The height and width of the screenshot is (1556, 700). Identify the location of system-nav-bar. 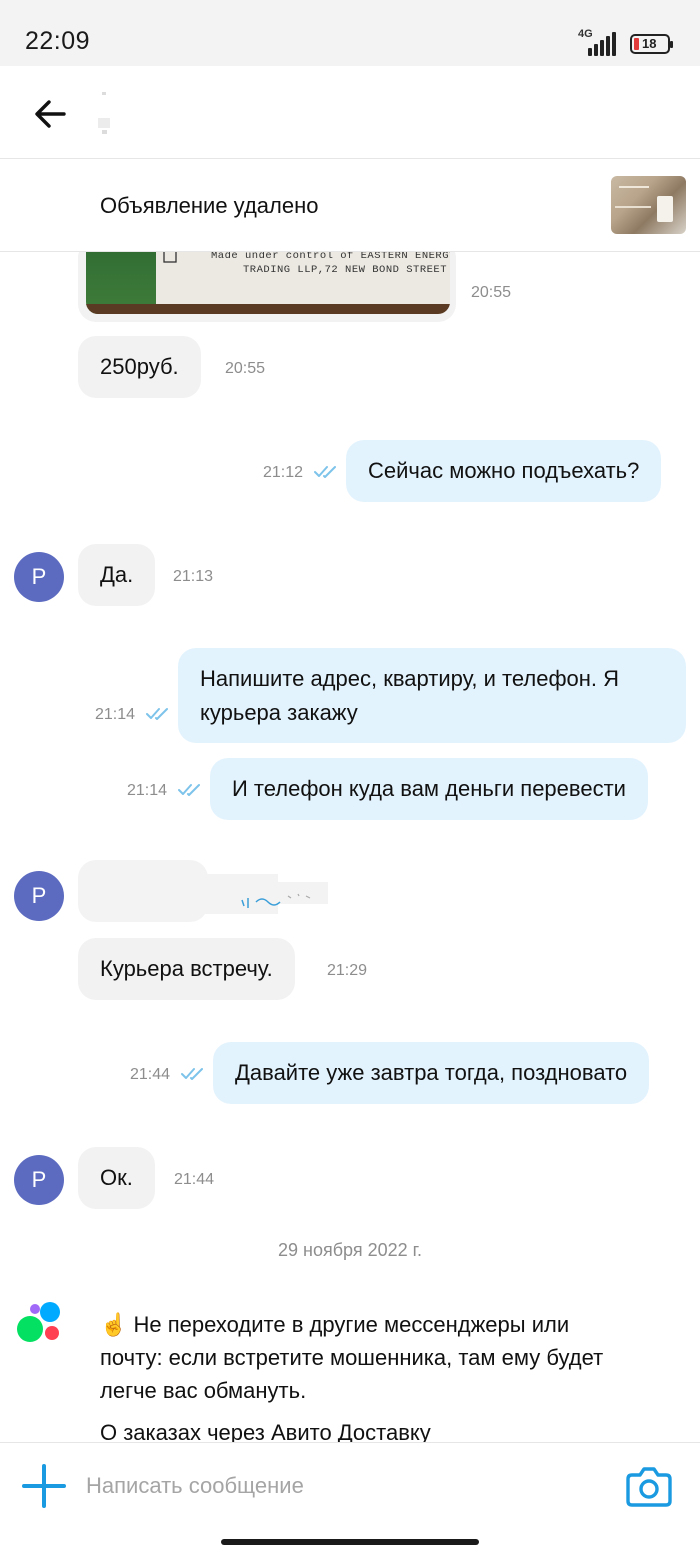
(350, 1542).